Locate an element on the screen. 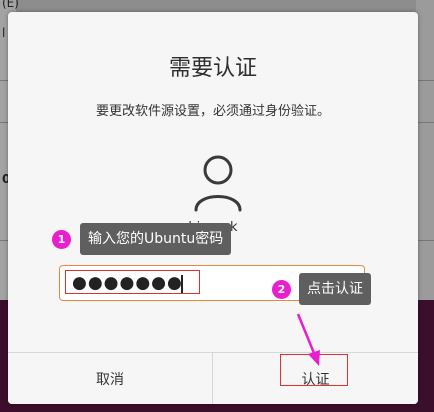 This screenshot has width=434, height=412. password-highlight-box is located at coordinates (132, 282).